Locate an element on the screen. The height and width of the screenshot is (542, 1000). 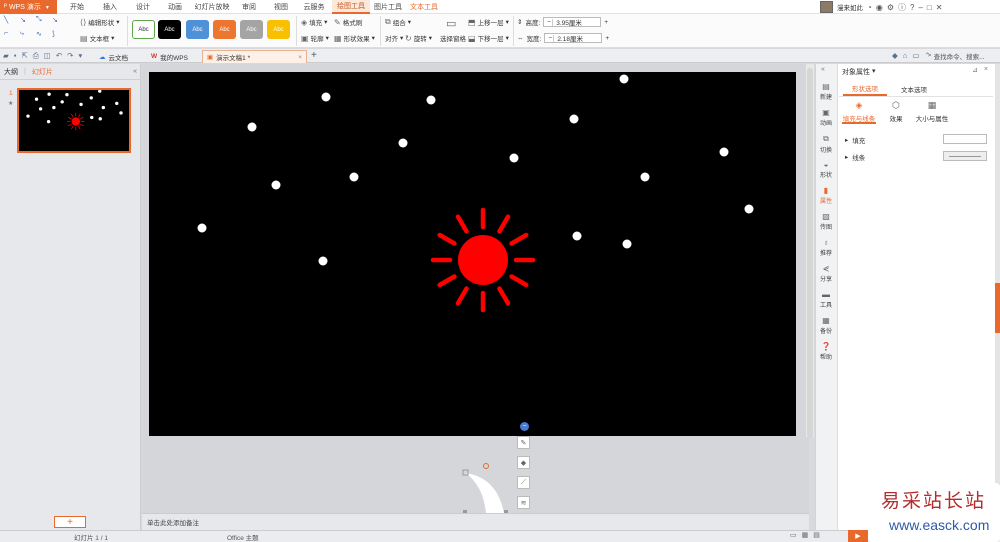
menu-item-cloud: 云服务 is located at coordinates (314, 7).